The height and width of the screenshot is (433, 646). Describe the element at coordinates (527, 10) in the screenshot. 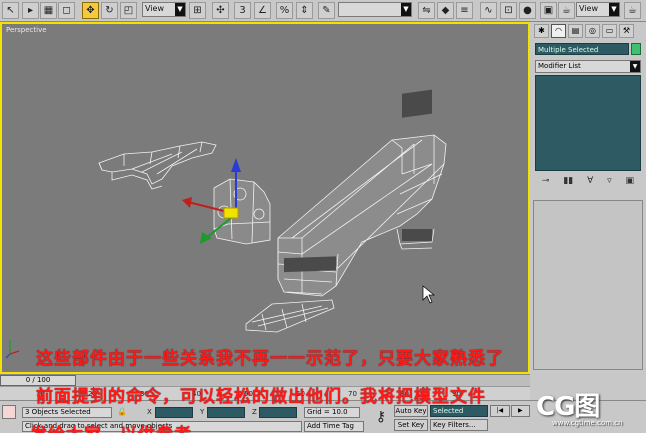

I see `material-editor-icon: ●` at that location.